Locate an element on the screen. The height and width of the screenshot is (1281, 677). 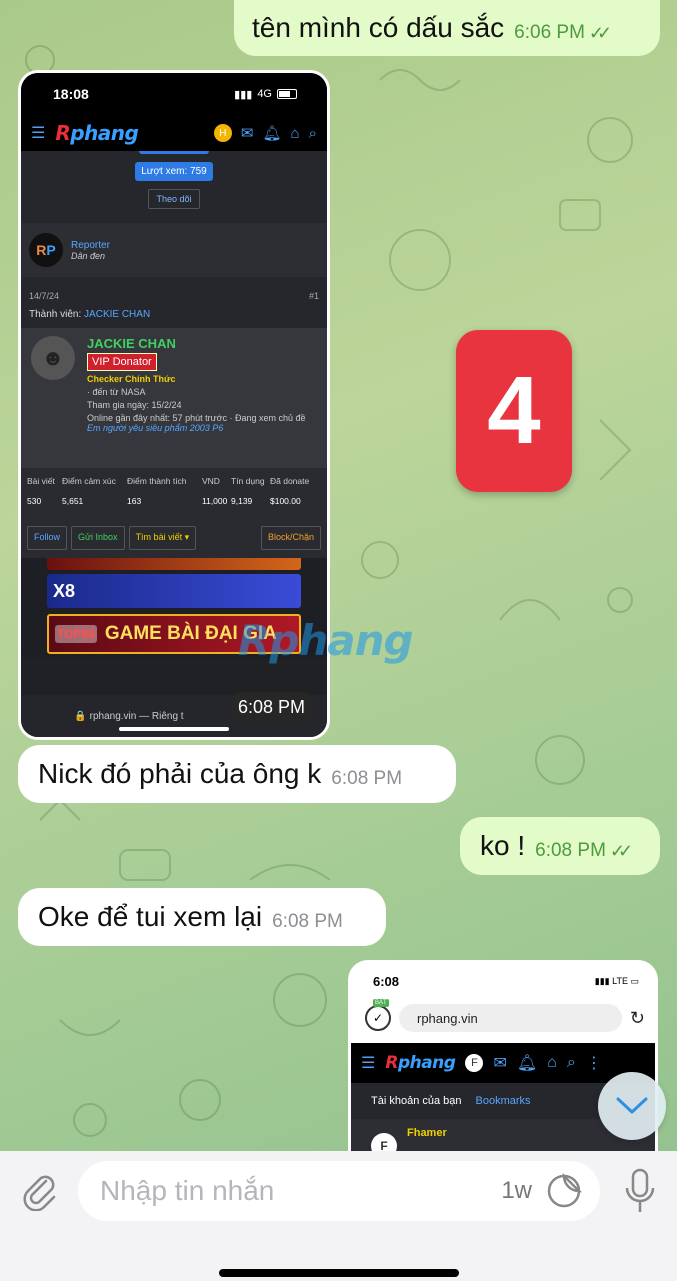
address-field: rphang.vin is located at coordinates (510, 1018).